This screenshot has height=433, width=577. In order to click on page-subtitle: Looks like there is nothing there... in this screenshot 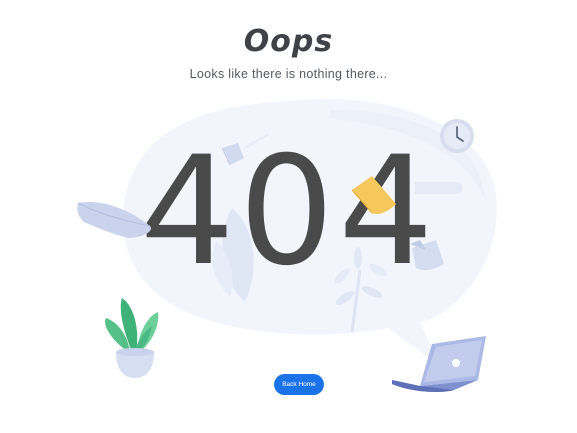, I will do `click(288, 74)`.